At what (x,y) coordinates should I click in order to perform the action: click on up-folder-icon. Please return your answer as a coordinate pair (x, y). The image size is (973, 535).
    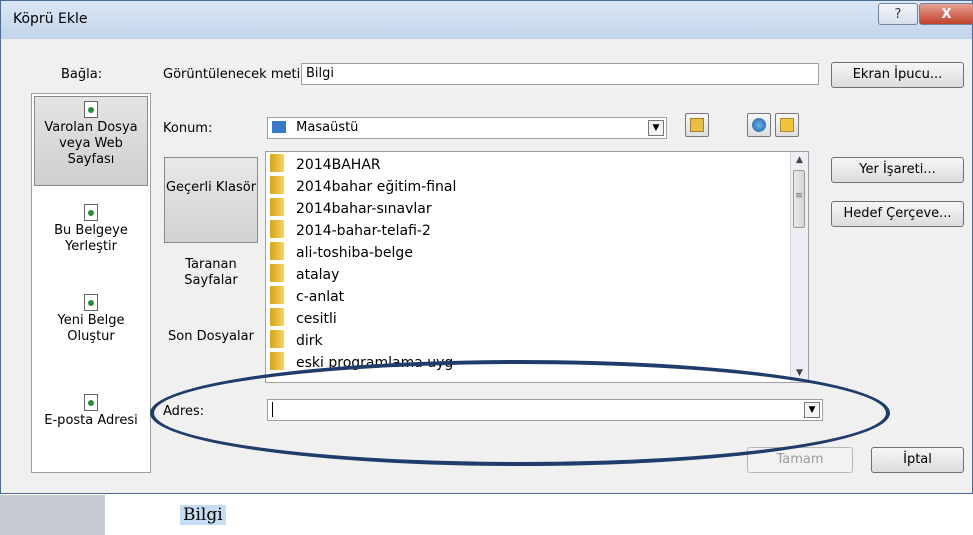
    Looking at the image, I should click on (697, 125).